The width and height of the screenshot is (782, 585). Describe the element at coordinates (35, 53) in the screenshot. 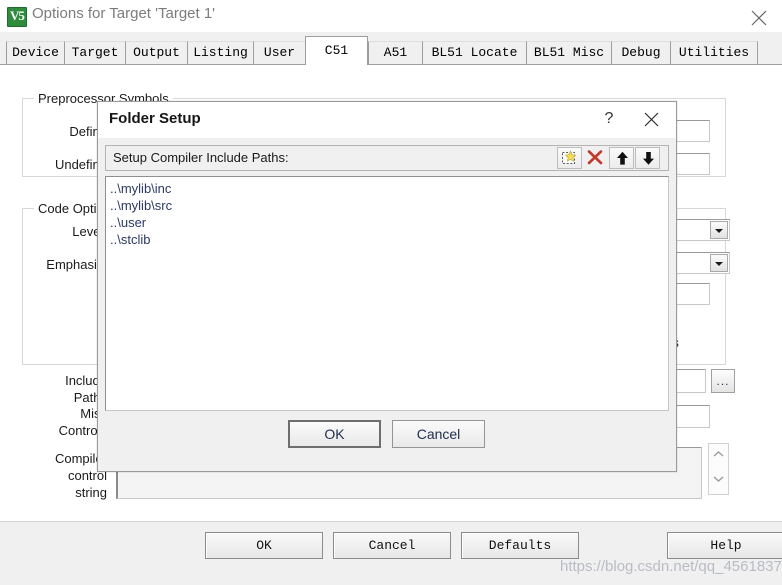

I see `tab-device: Device` at that location.